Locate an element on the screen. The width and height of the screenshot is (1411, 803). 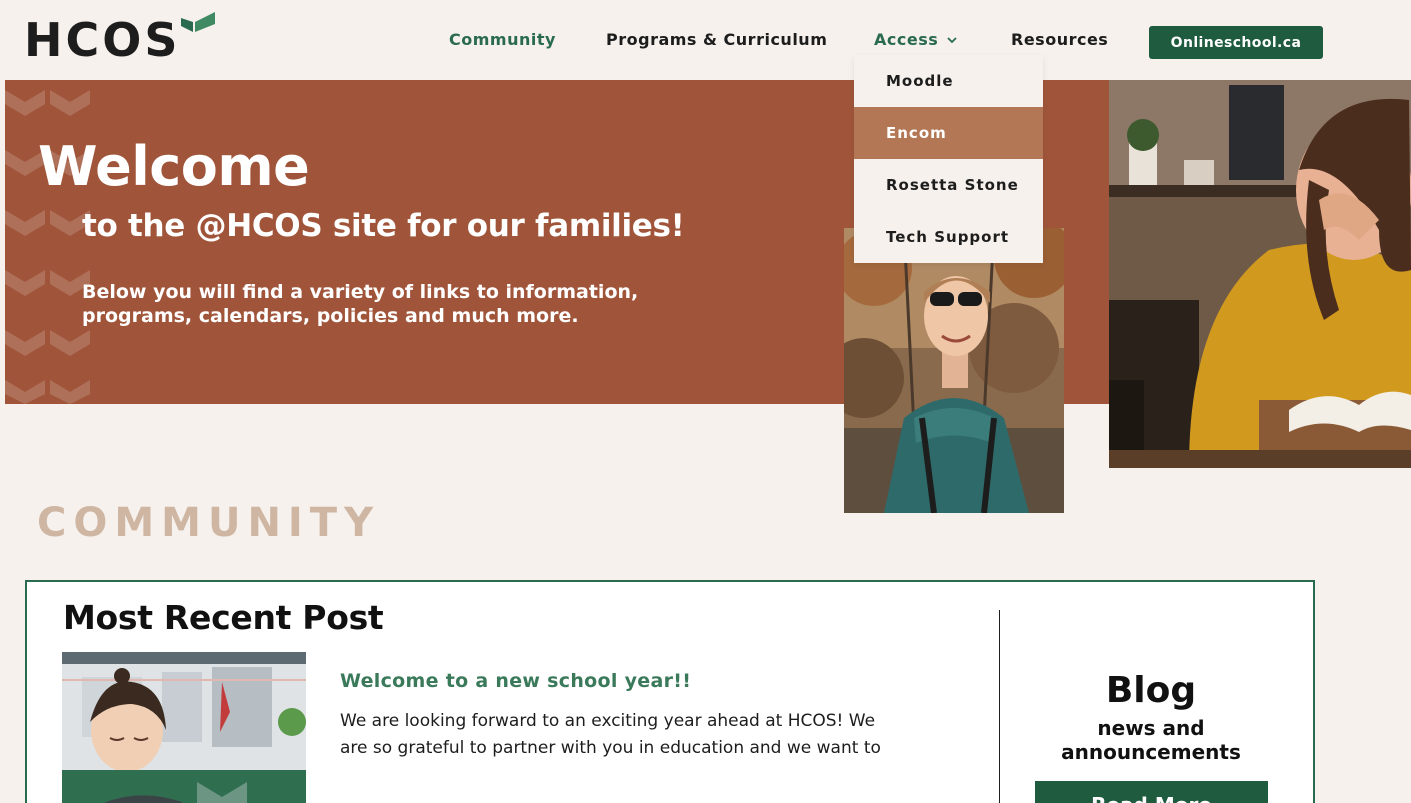
post-section-title: Most Recent Post is located at coordinates (223, 617).